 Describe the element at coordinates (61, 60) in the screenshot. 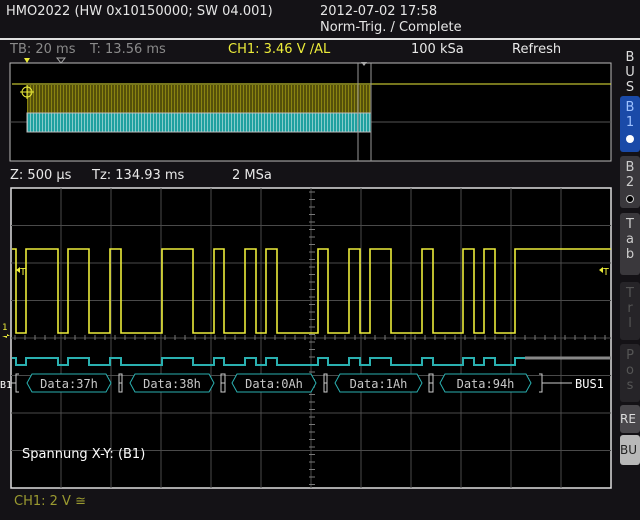

I see `time-marker-icon` at that location.